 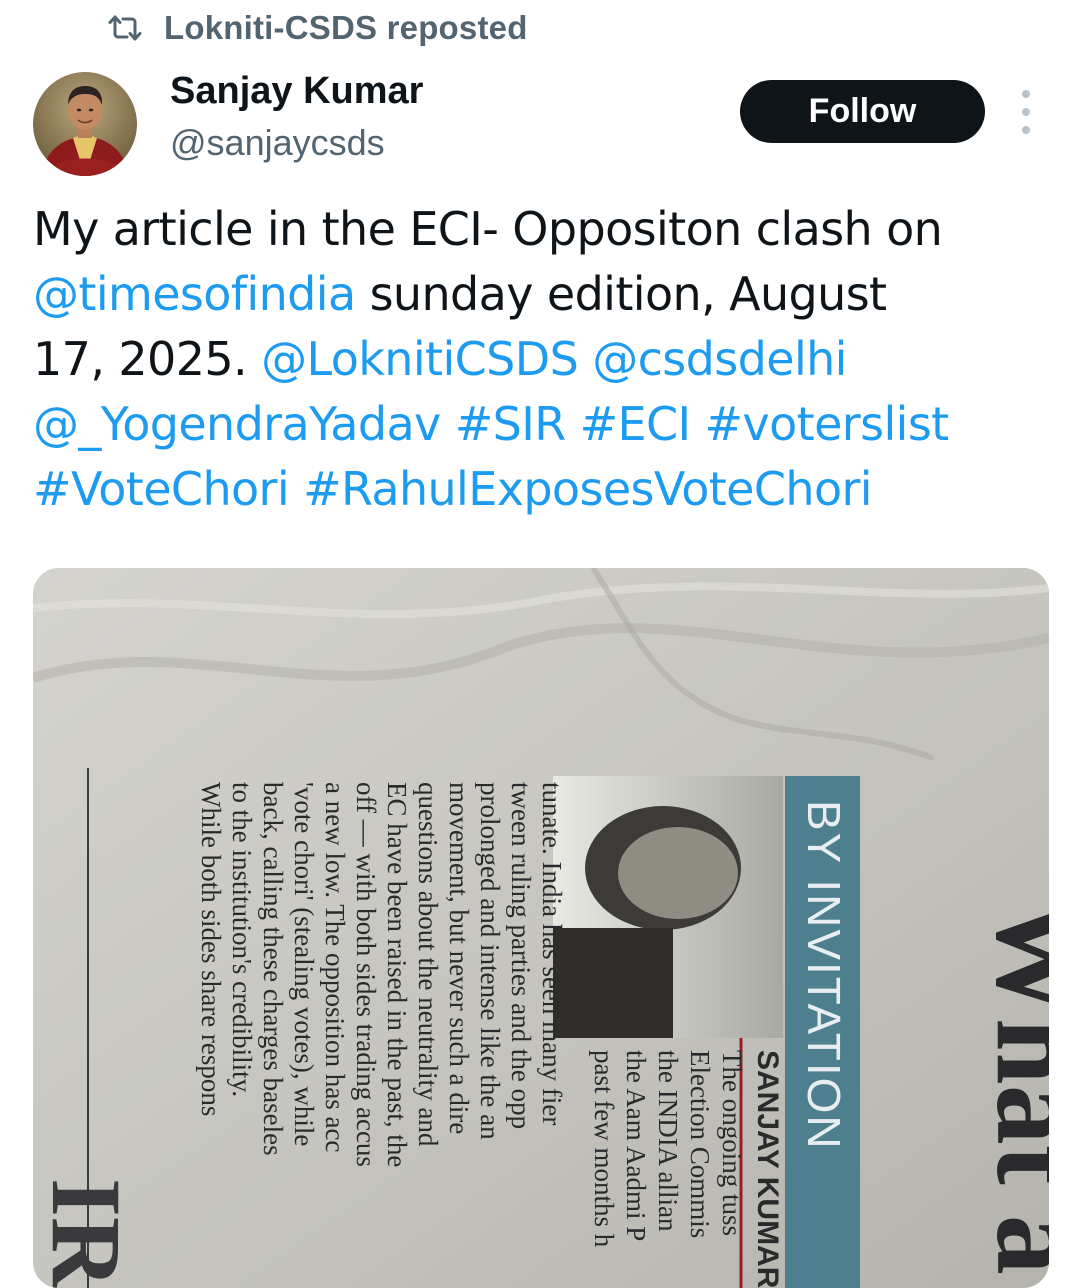 I want to click on more-options-icon, so click(x=1026, y=112).